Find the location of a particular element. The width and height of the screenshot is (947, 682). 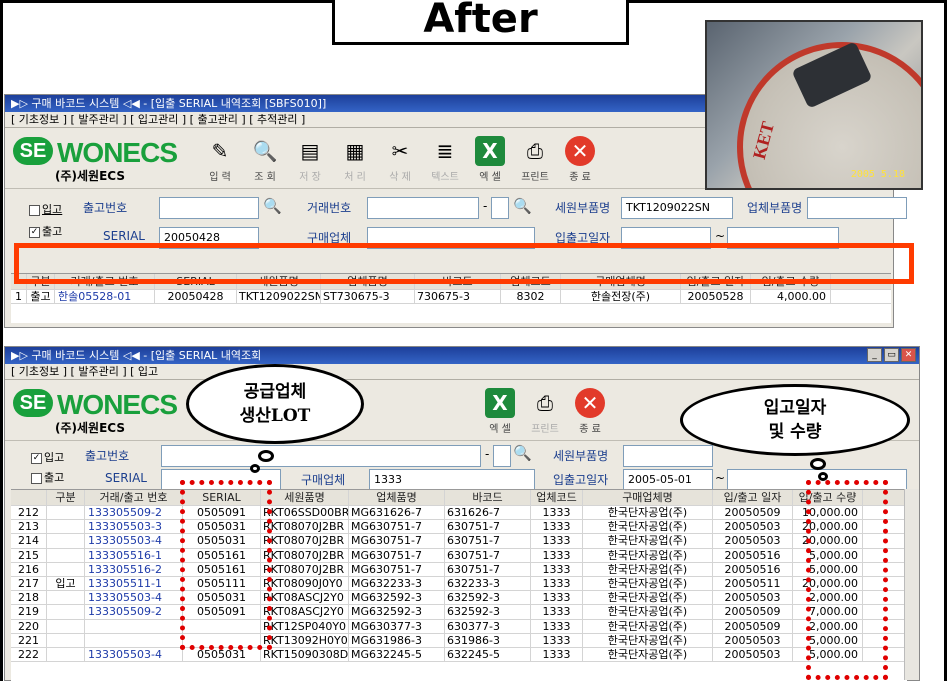

floppy-button: ▤ 저 장 is located at coordinates (310, 158).